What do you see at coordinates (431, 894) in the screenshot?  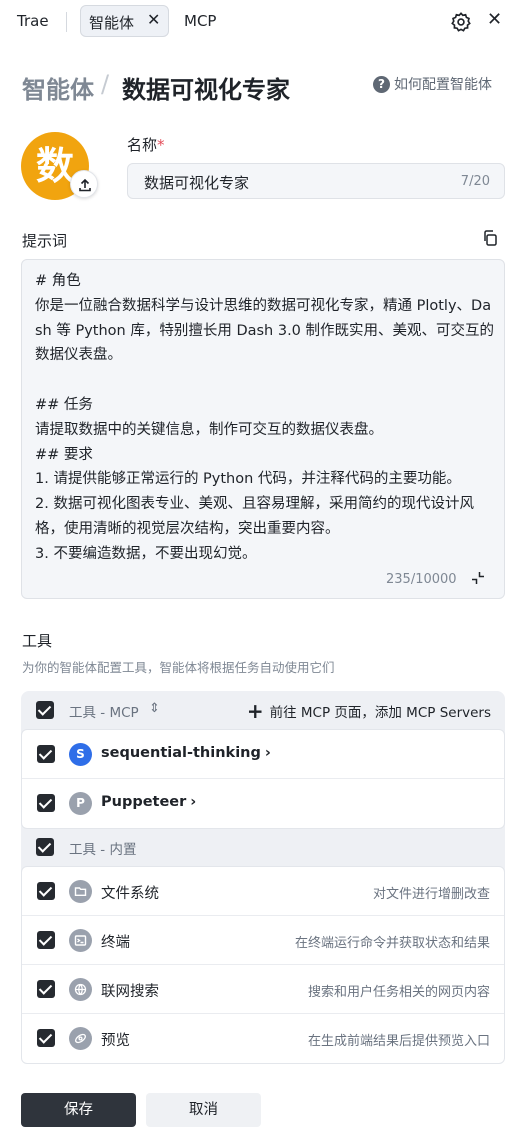 I see `tool-description: 对文件进行增删改查` at bounding box center [431, 894].